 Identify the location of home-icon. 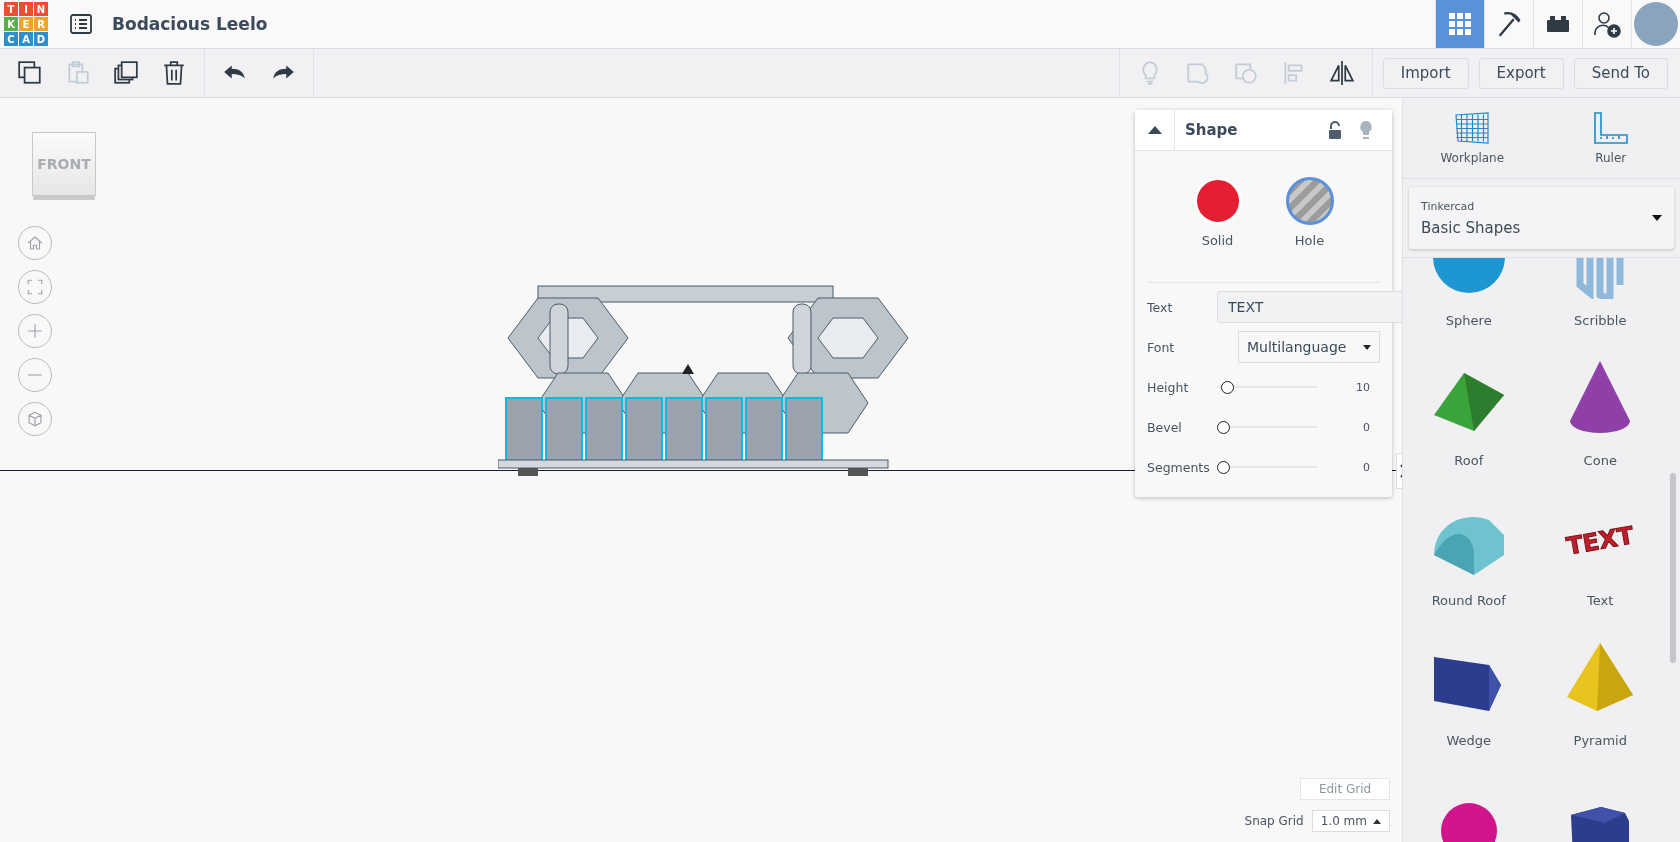
(35, 243).